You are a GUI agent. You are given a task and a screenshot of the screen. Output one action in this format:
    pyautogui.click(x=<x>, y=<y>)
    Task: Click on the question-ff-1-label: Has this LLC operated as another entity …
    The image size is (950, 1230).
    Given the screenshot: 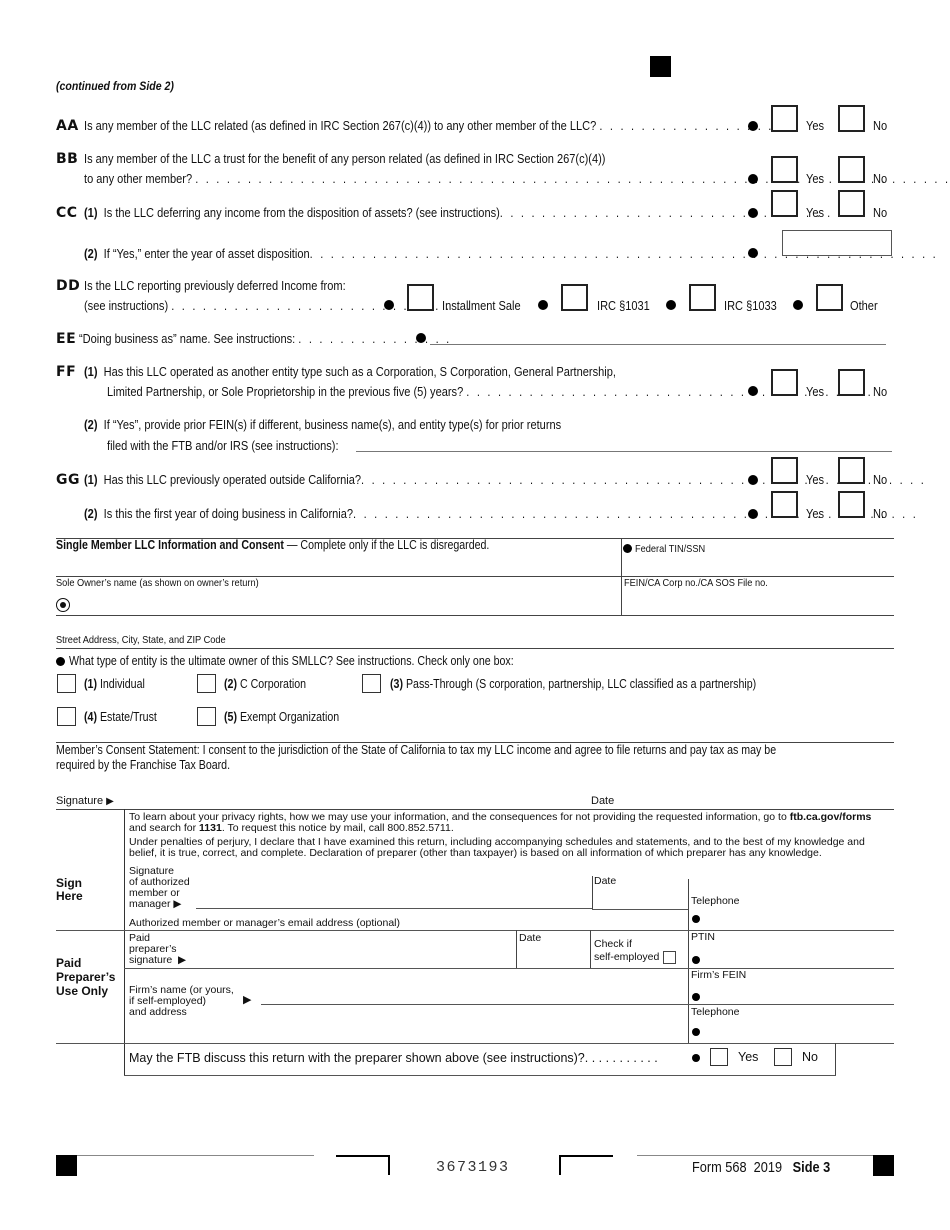 What is the action you would take?
    pyautogui.click(x=359, y=371)
    